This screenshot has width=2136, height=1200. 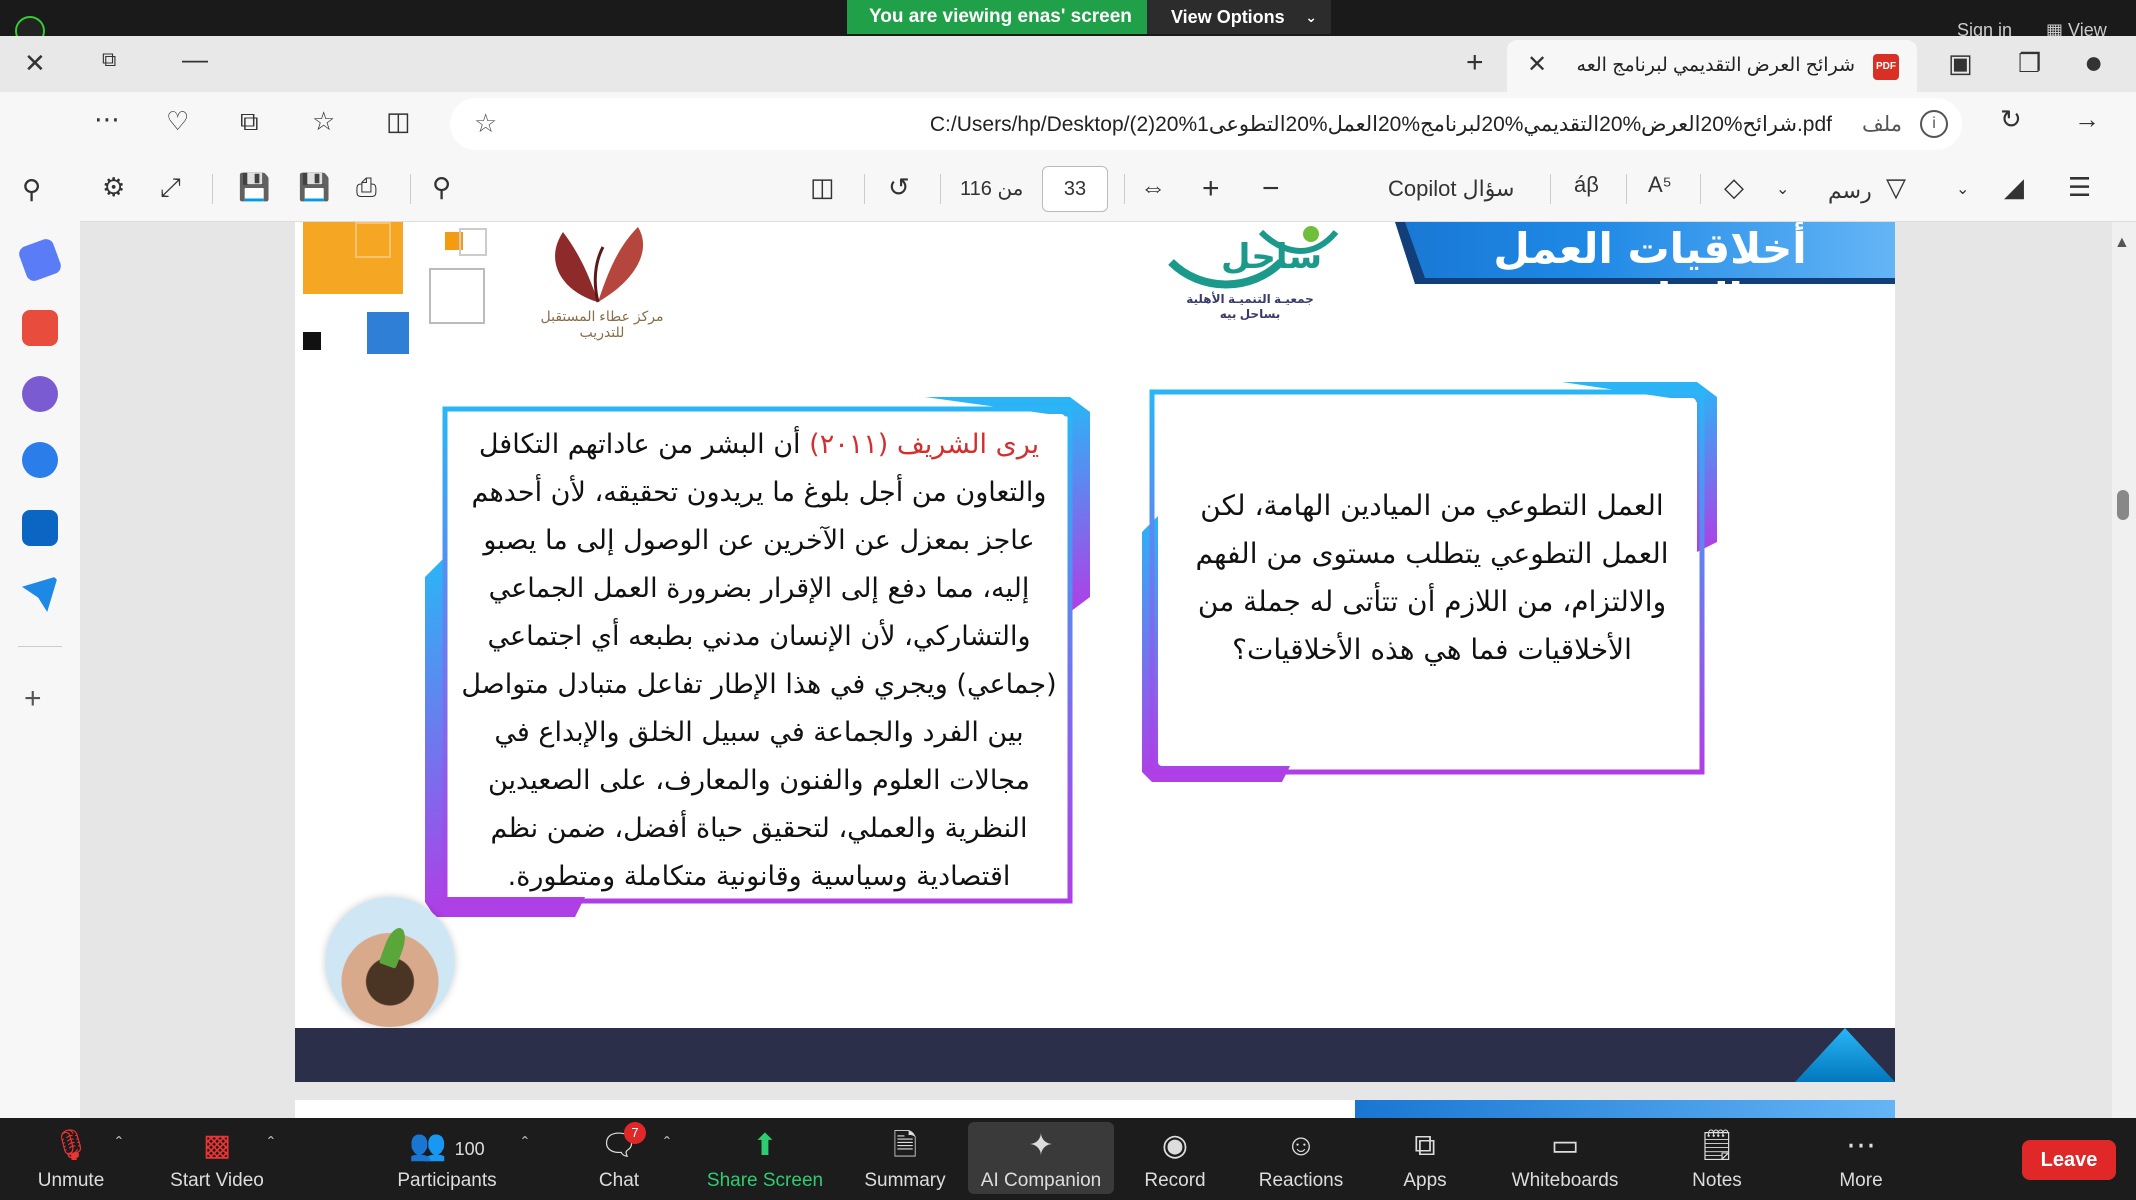 I want to click on fullscreen-icon: ⤢, so click(x=170, y=187).